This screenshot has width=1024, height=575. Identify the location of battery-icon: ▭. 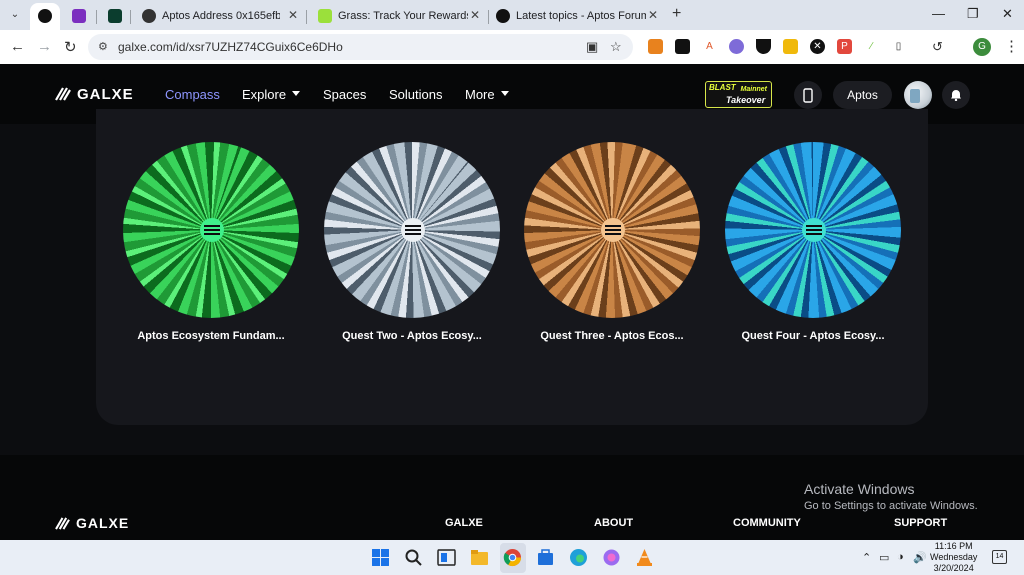
(884, 557).